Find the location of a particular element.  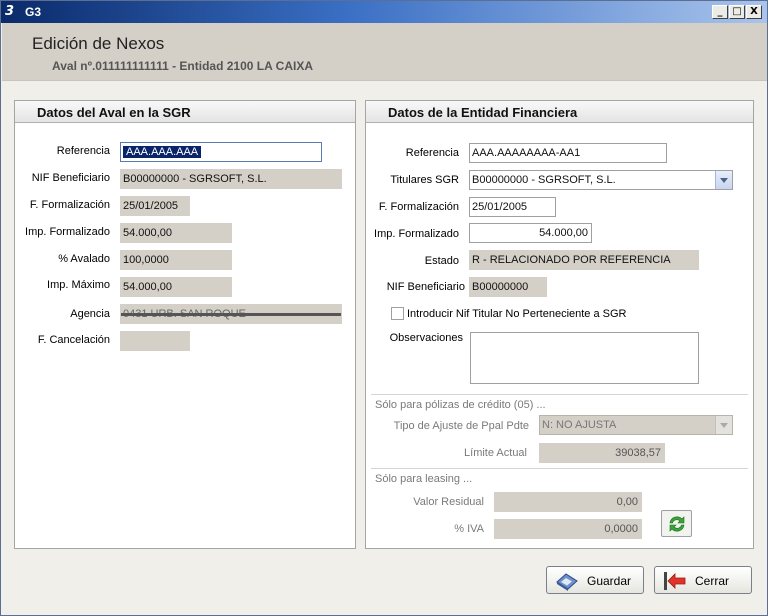

entidad-imp-formalizado-input: 54.000,00 is located at coordinates (530, 233).